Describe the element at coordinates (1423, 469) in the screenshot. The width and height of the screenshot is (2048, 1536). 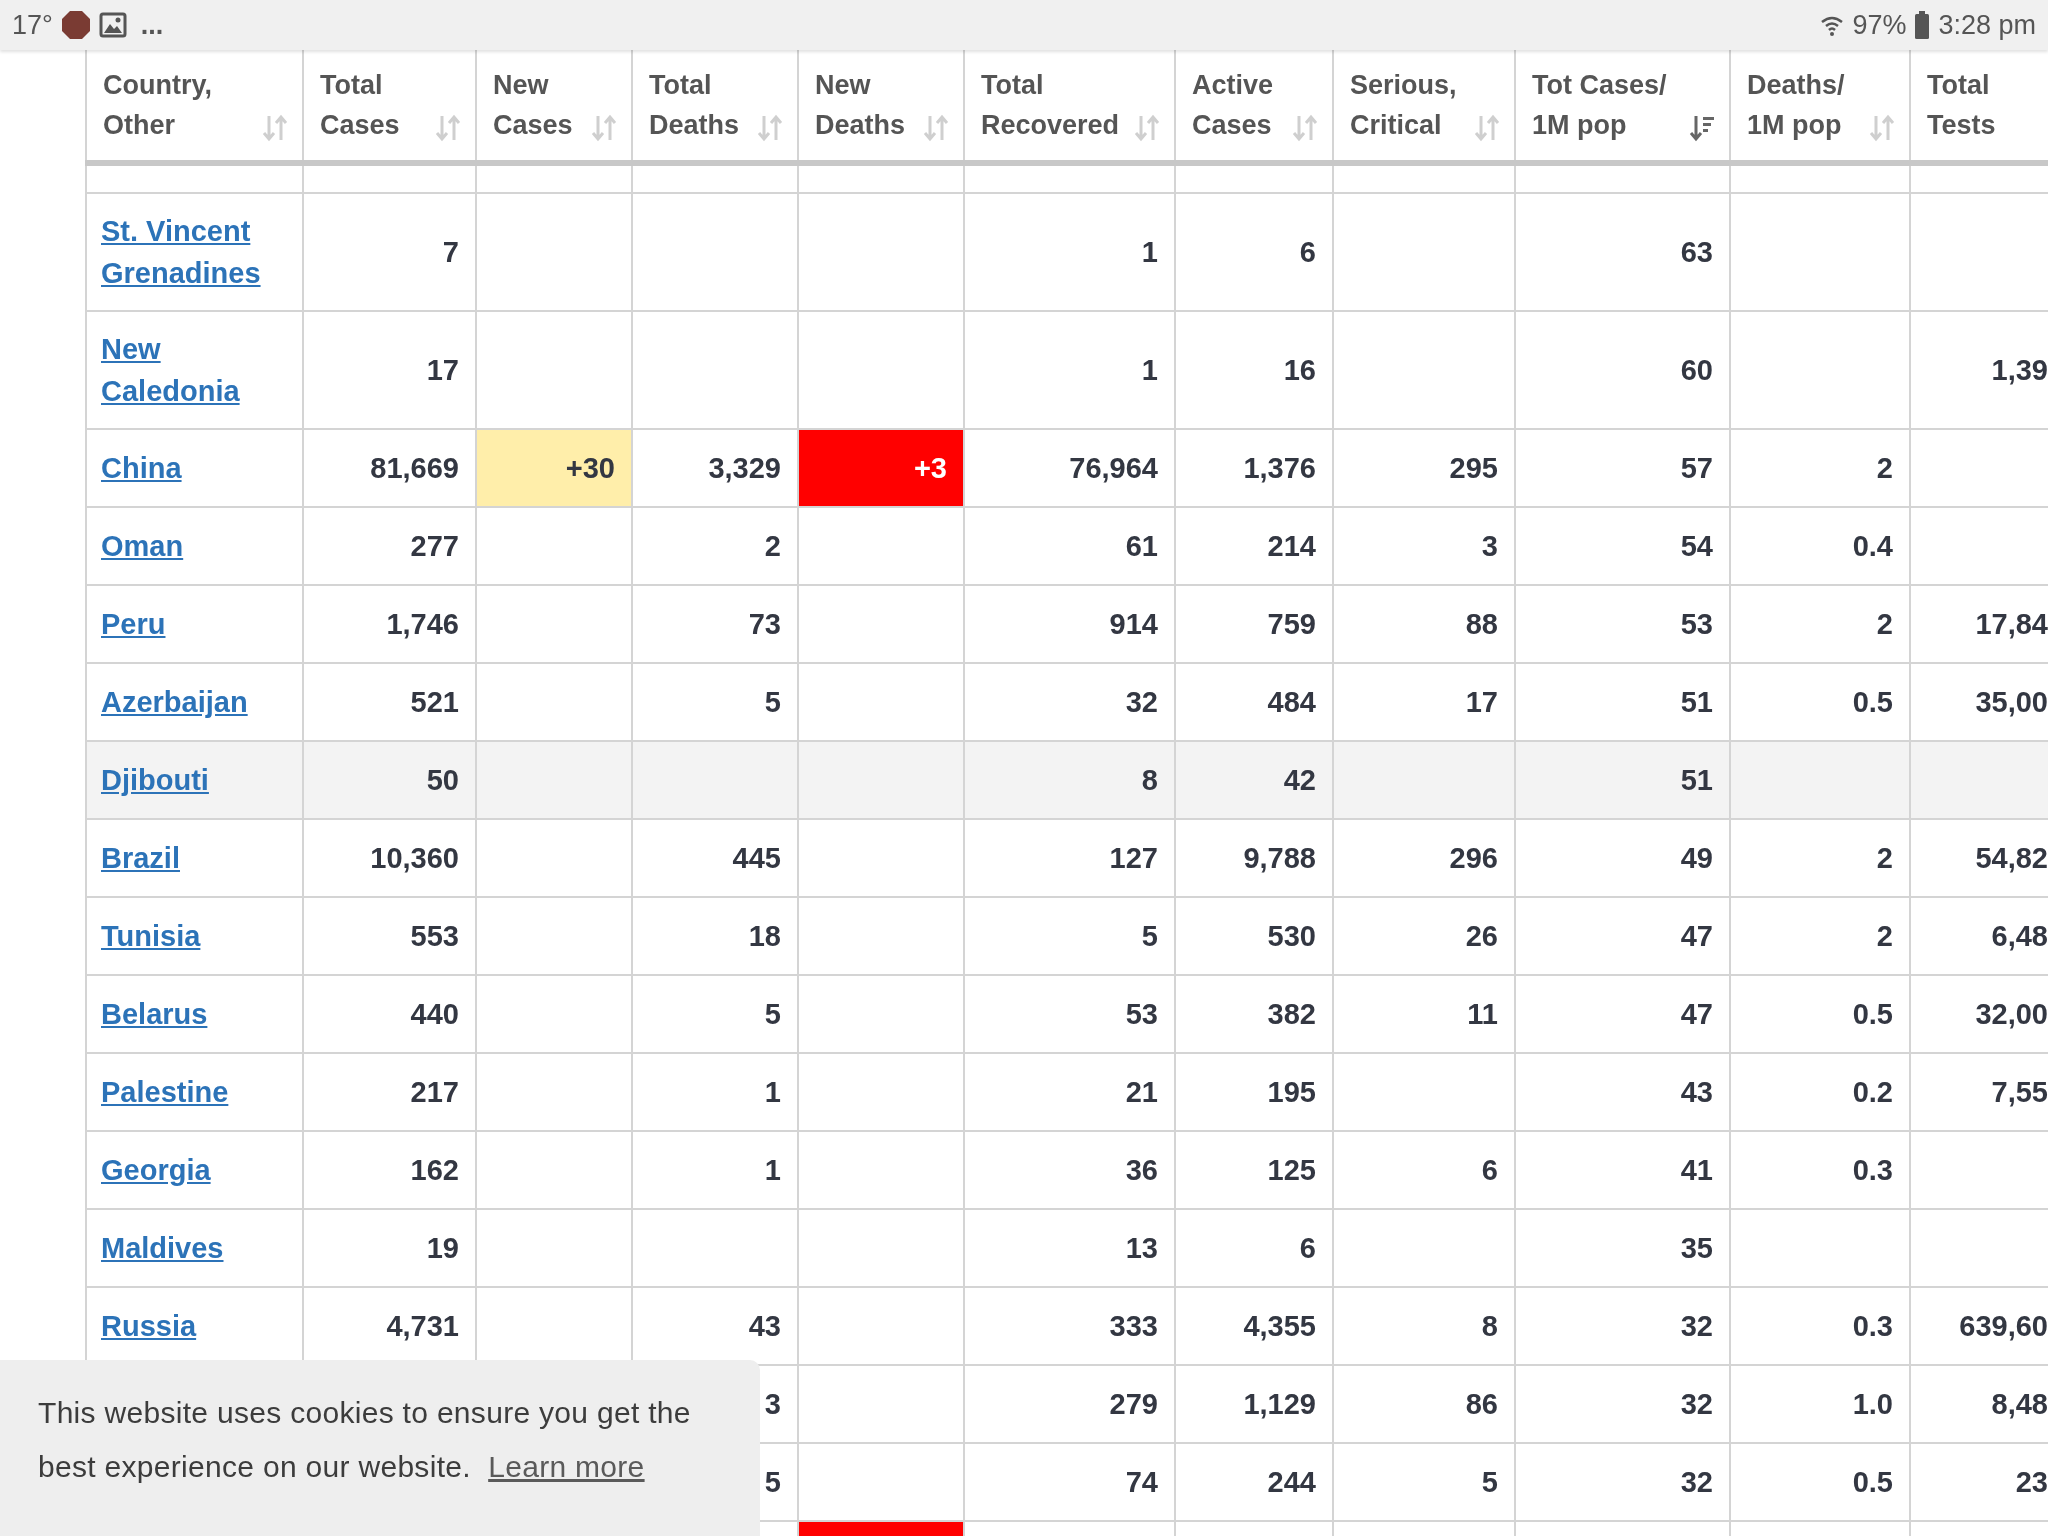
I see `table-cell: 295` at that location.